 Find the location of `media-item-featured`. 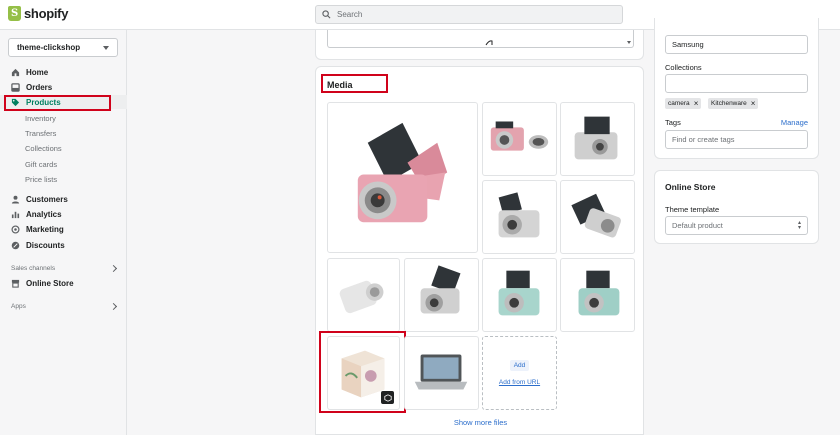

media-item-featured is located at coordinates (402, 177).